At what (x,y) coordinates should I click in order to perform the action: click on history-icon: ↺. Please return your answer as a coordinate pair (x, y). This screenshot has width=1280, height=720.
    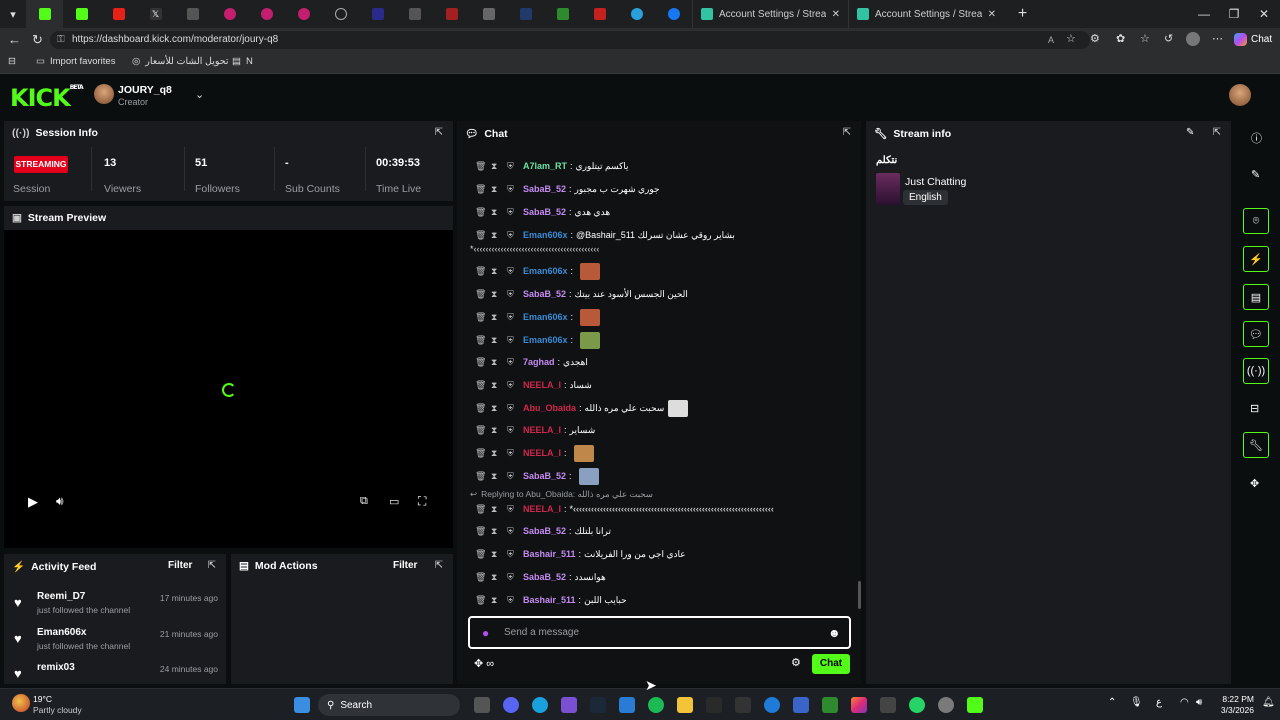
    Looking at the image, I should click on (1168, 38).